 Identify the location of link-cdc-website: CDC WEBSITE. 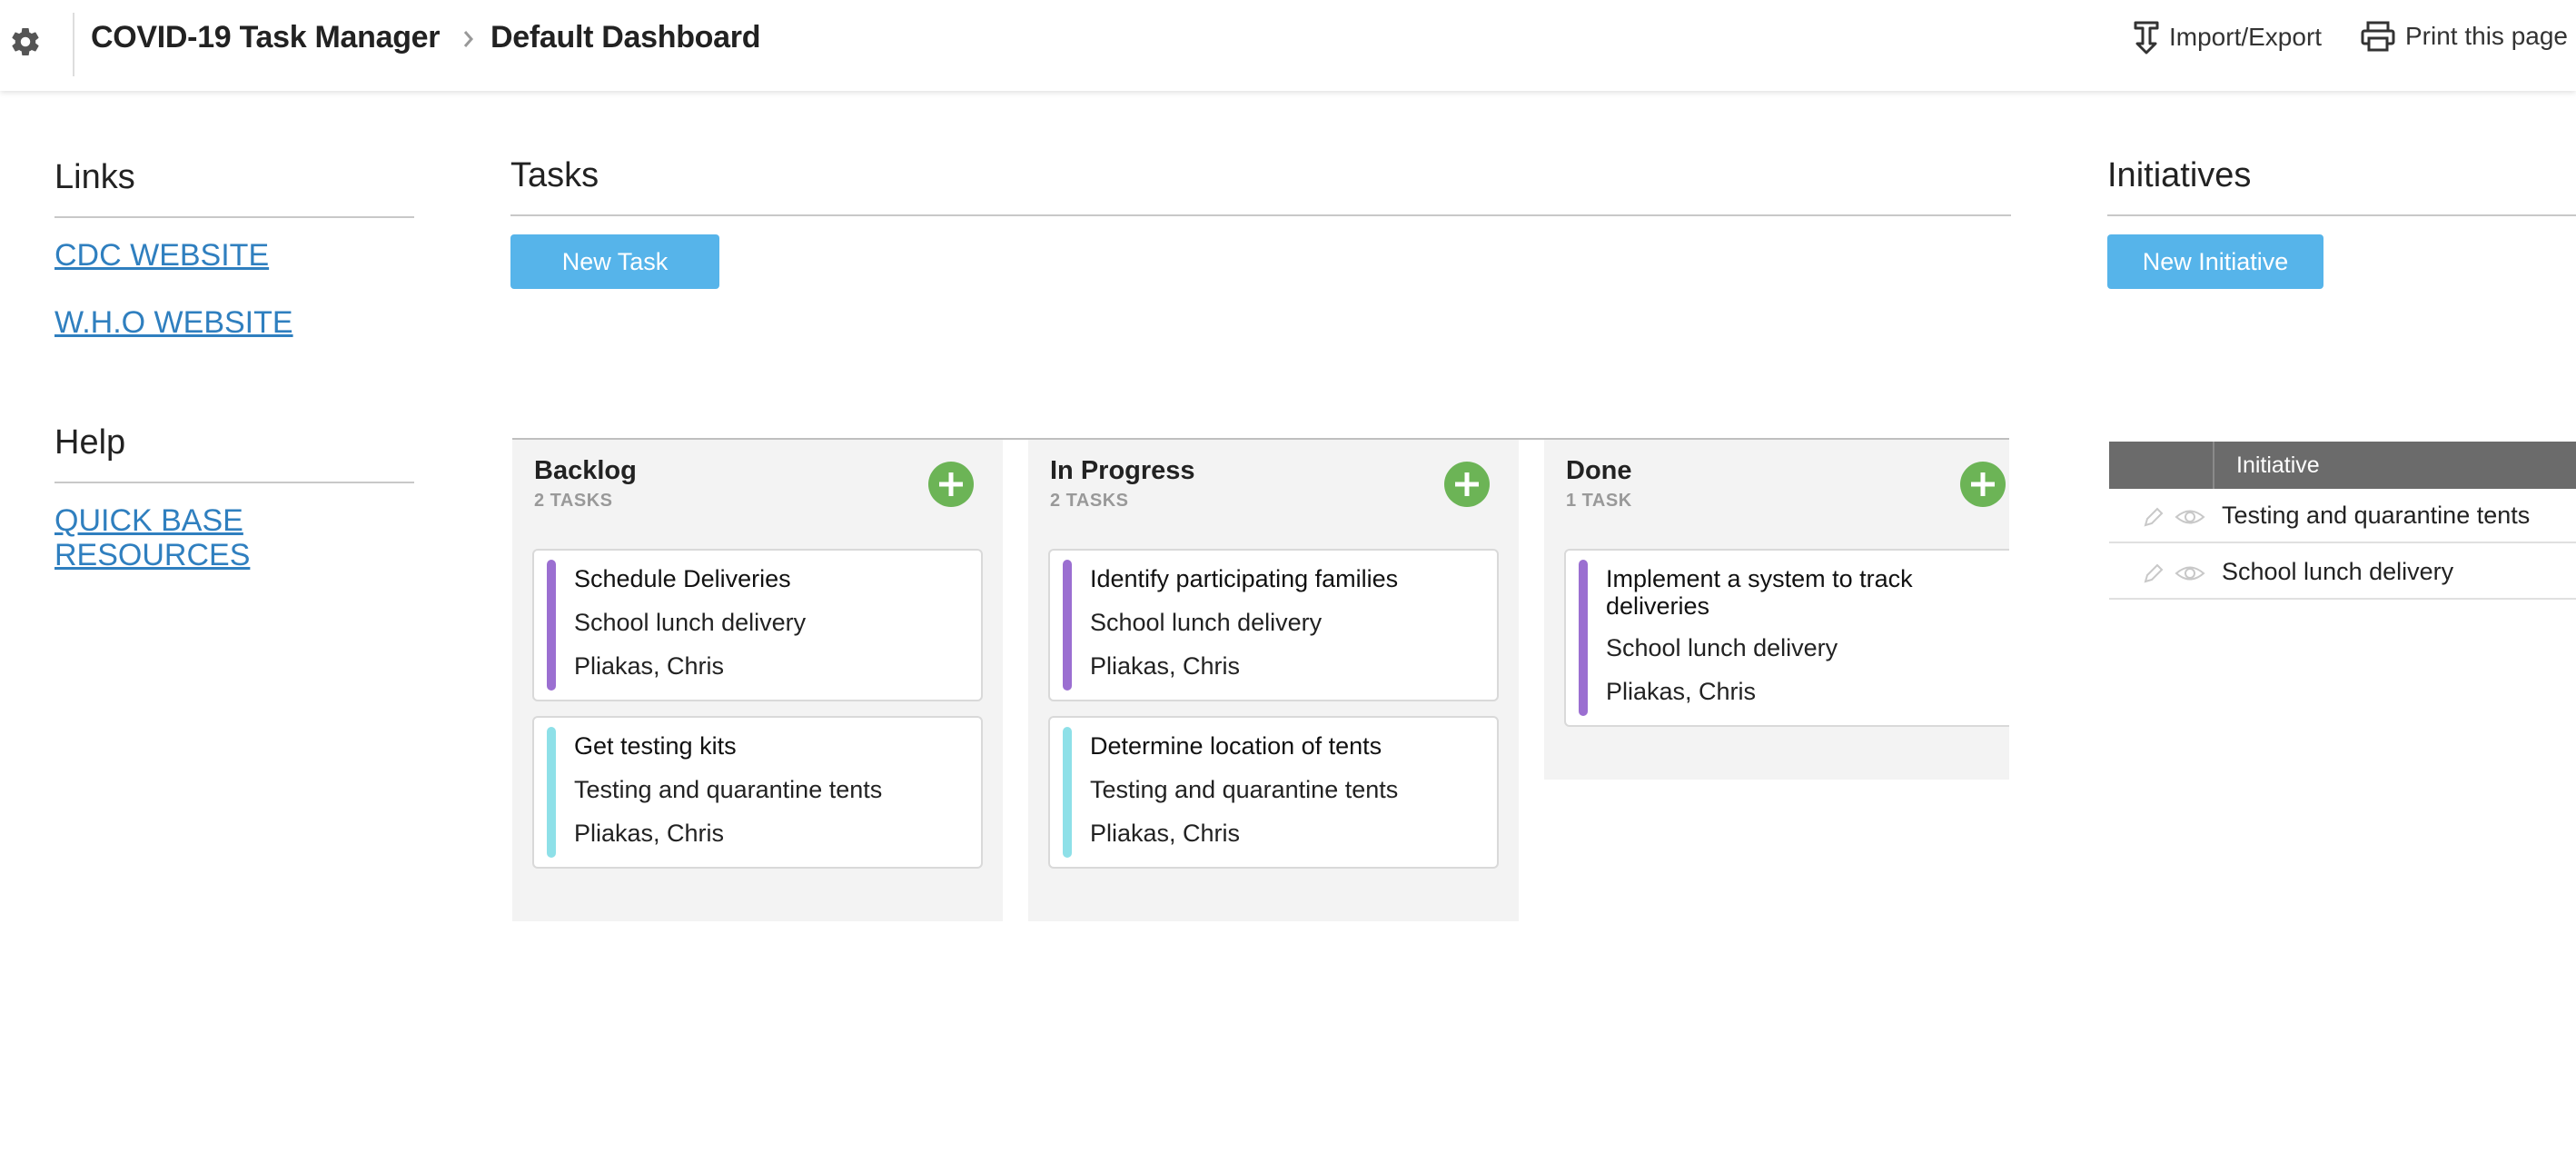
(161, 255).